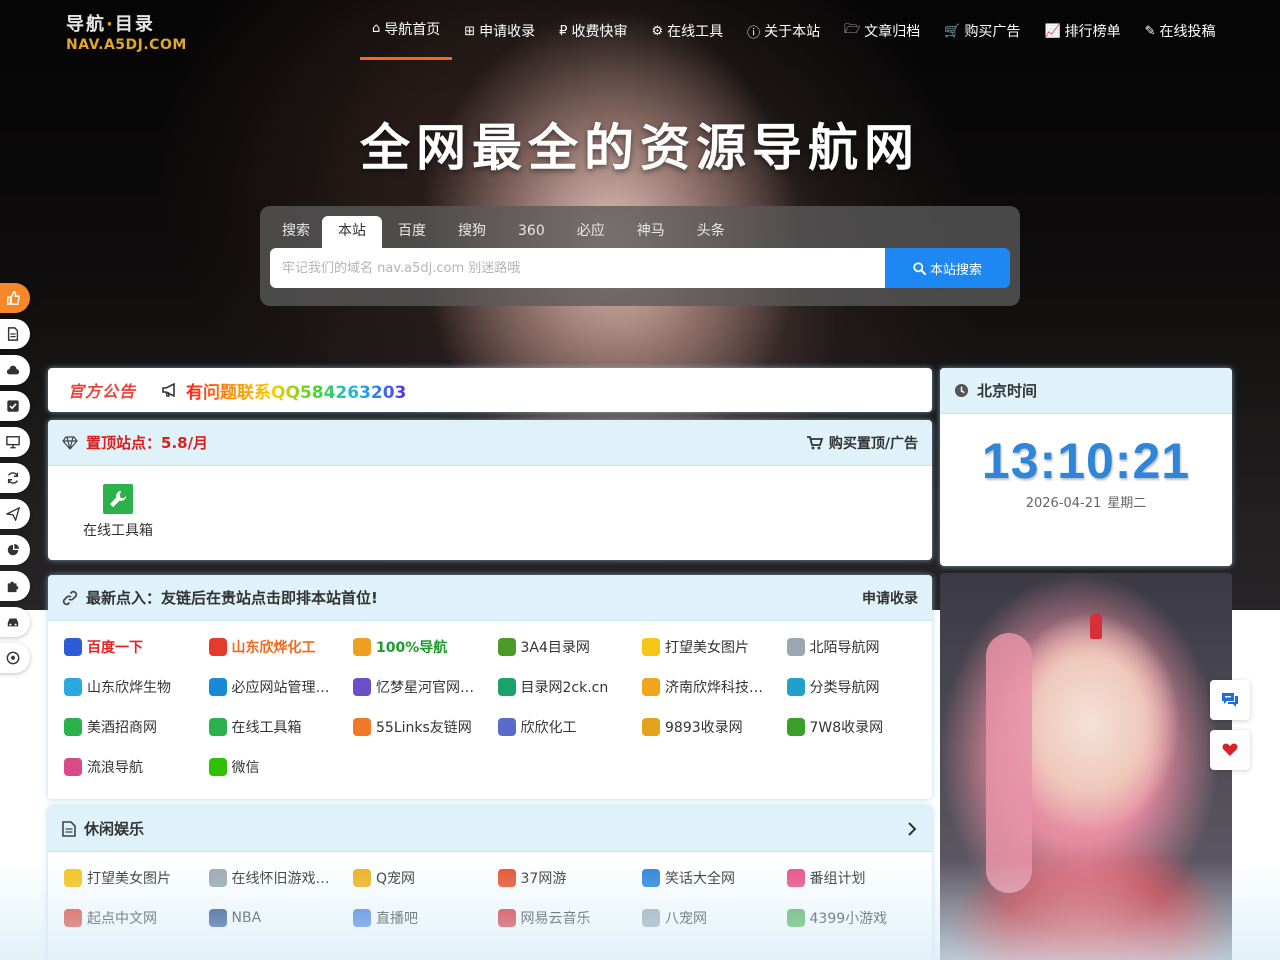  What do you see at coordinates (695, 32) in the screenshot?
I see `nav-label: 在线工具` at bounding box center [695, 32].